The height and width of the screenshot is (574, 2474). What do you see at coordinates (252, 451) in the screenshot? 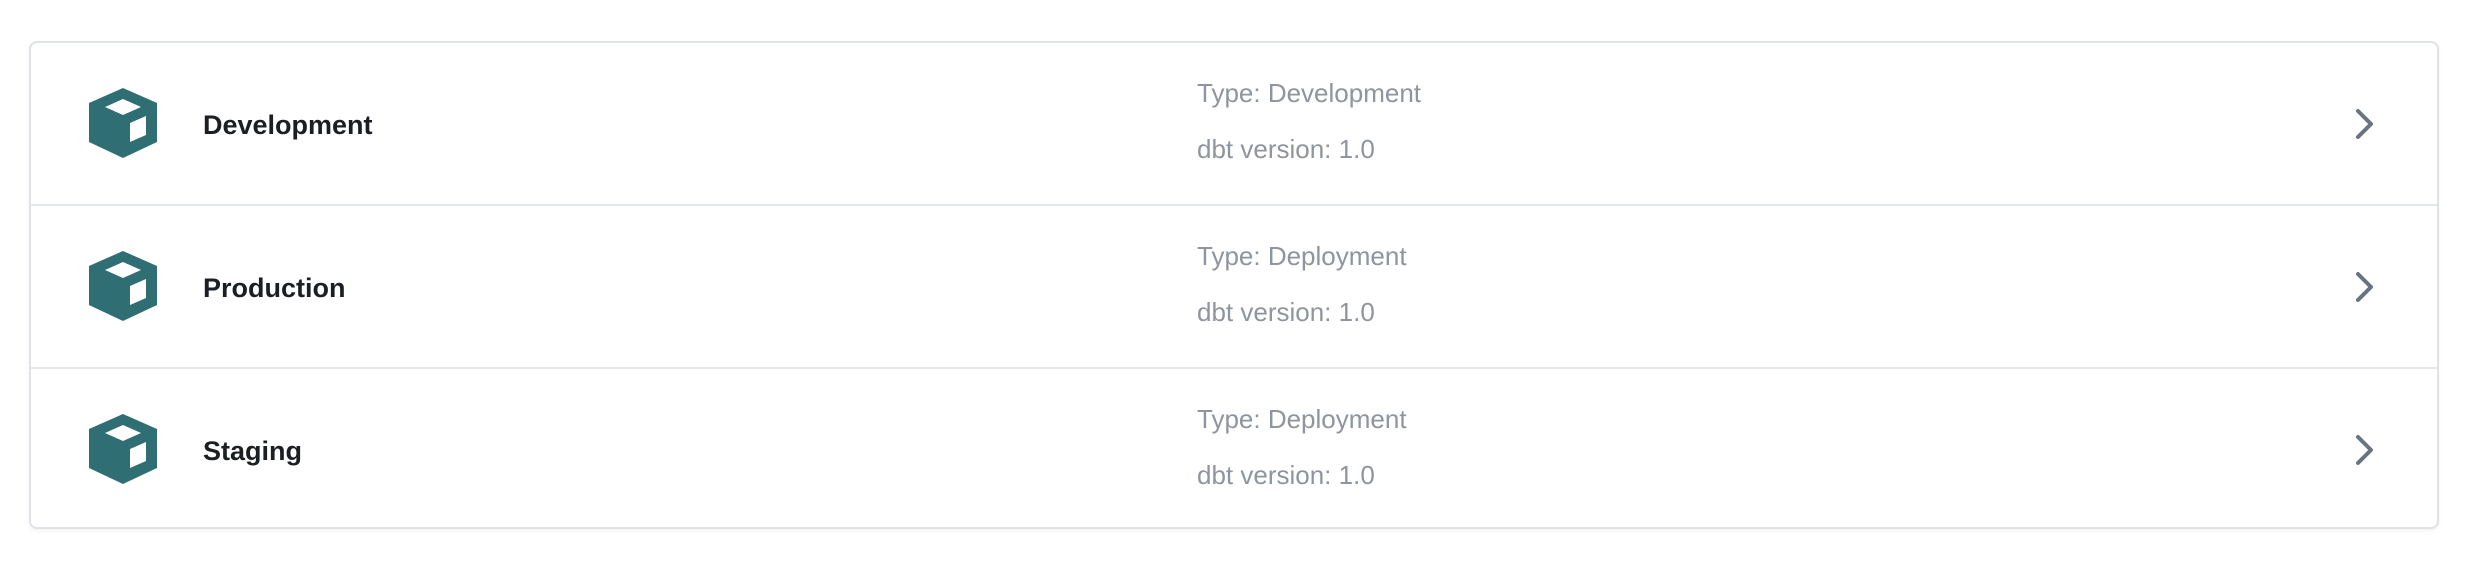
I see `environment-name: Staging` at bounding box center [252, 451].